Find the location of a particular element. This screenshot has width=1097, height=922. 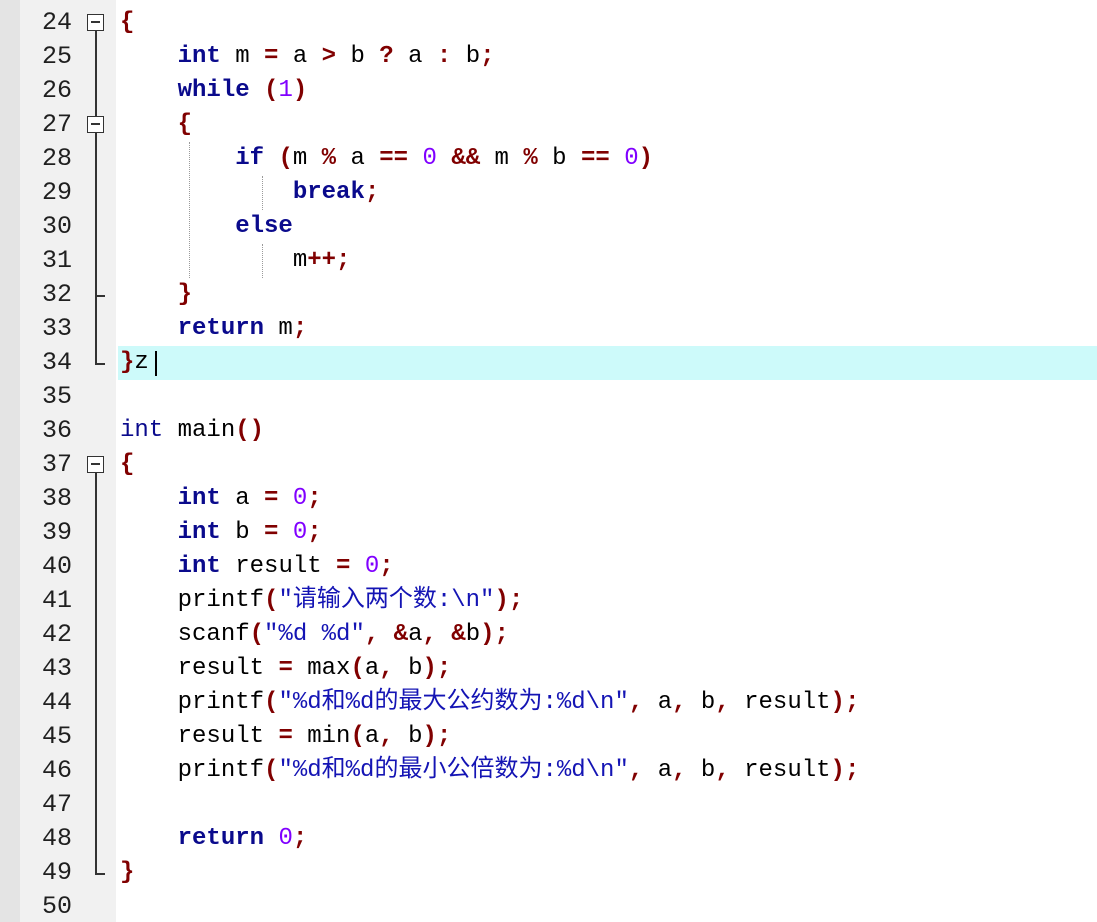

code-text: int main() is located at coordinates (192, 431).